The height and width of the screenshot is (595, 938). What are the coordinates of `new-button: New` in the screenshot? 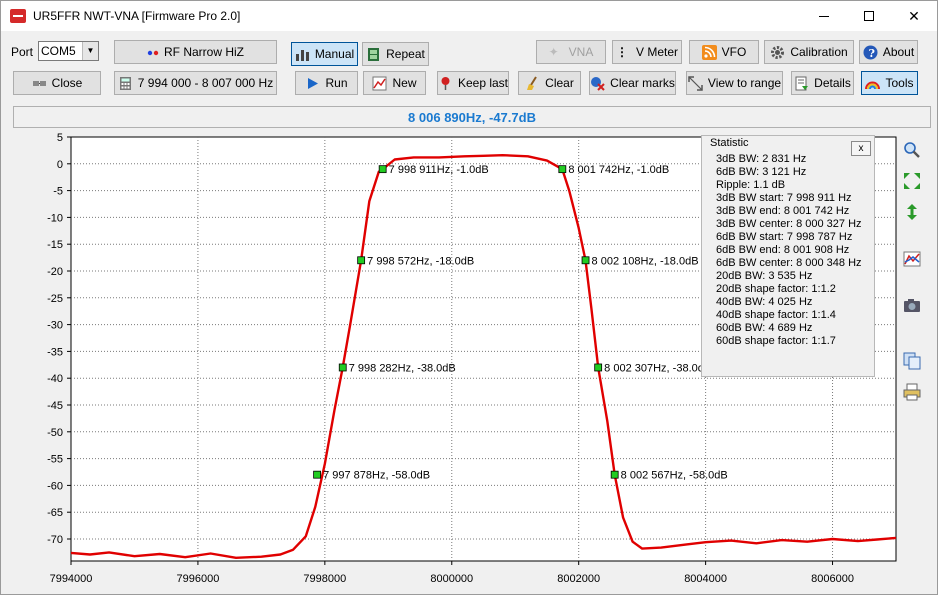 It's located at (394, 83).